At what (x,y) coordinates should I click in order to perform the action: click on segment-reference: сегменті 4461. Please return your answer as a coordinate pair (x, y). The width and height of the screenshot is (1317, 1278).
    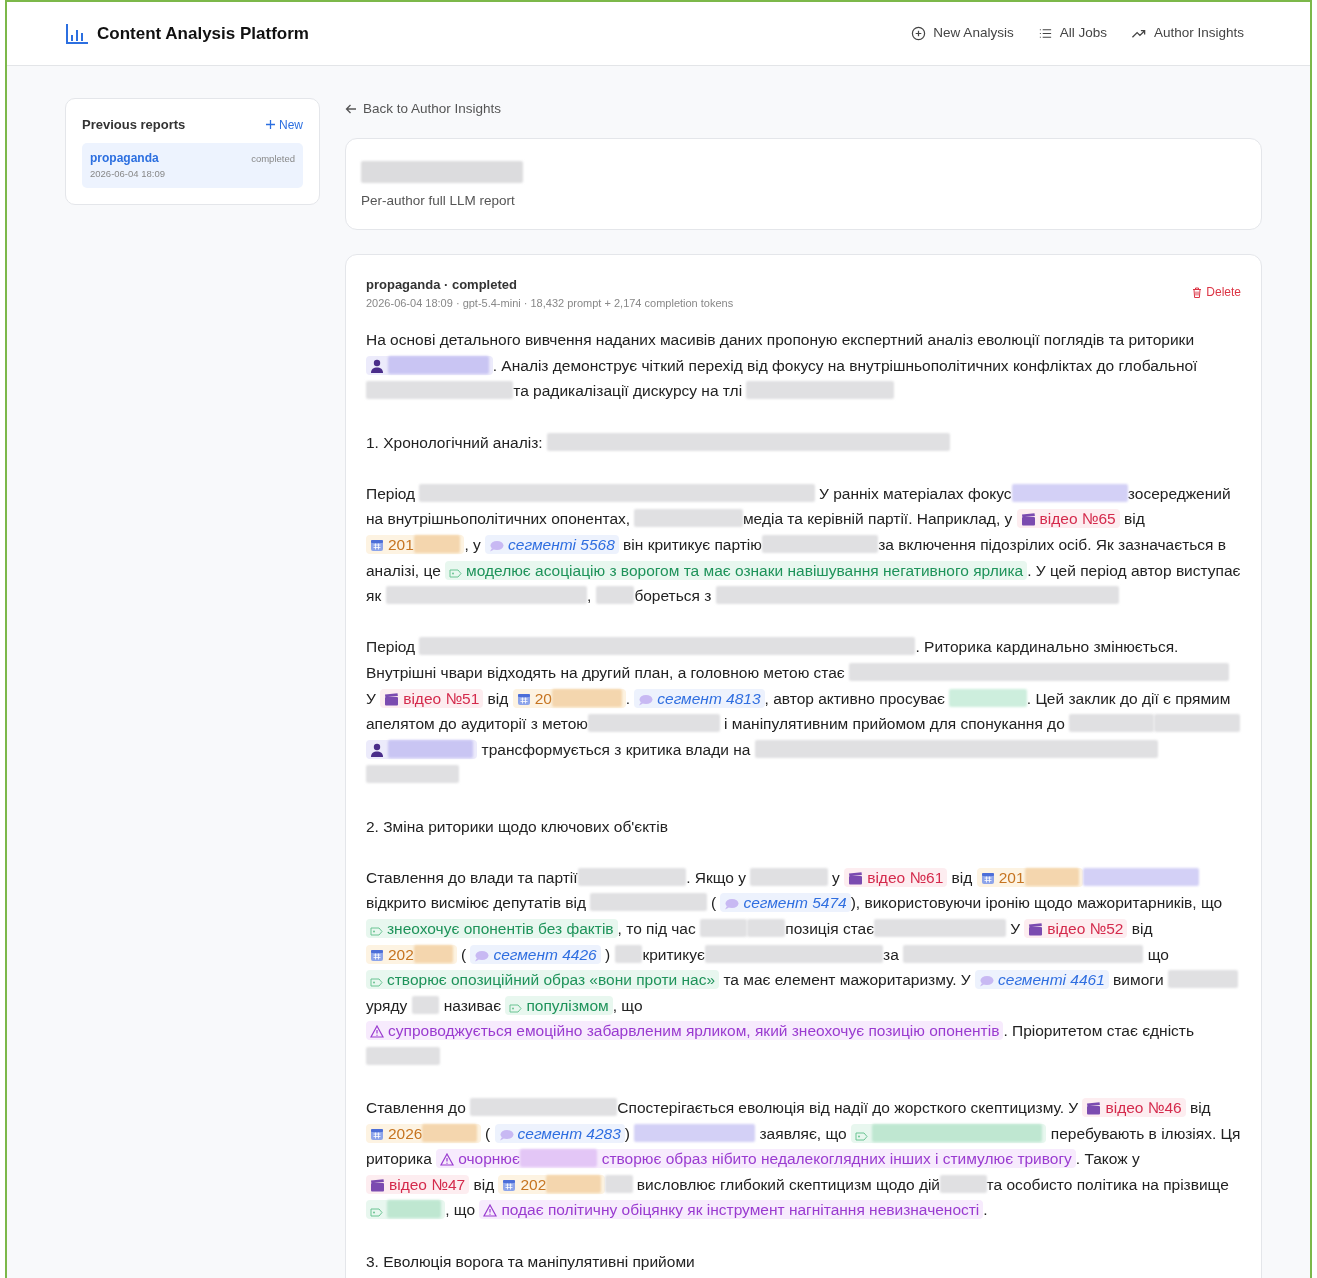
    Looking at the image, I should click on (1042, 980).